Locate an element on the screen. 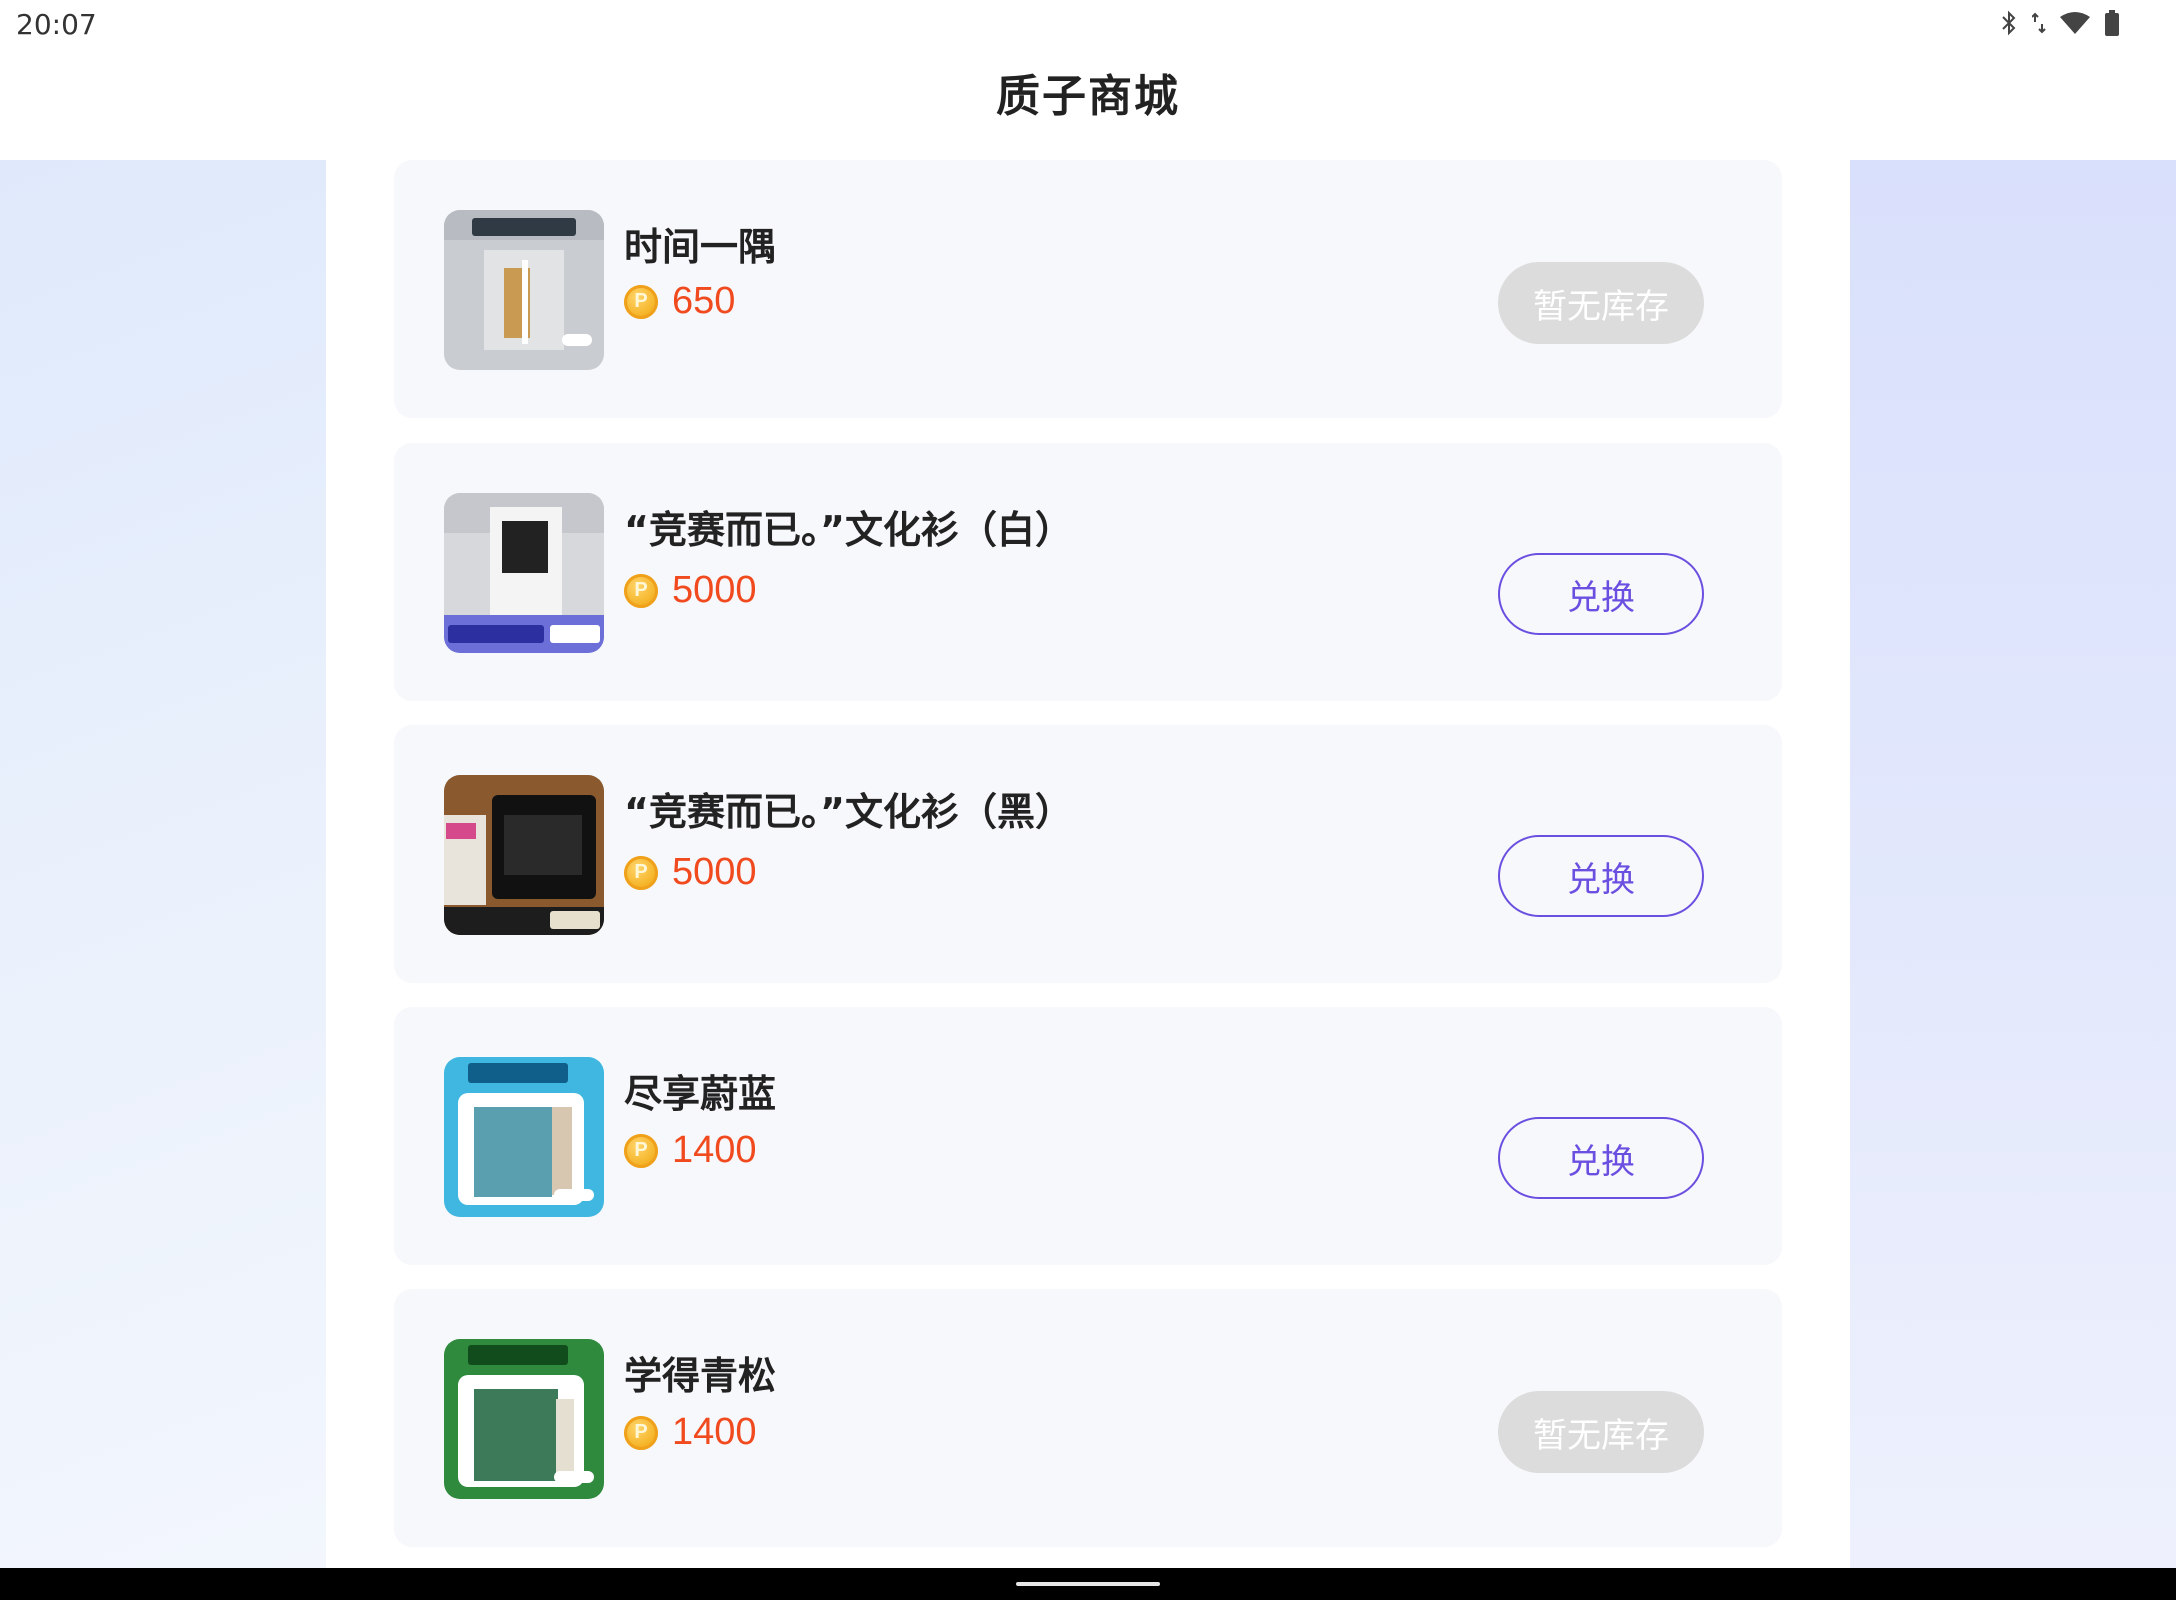 The image size is (2176, 1600). product-card: “竞赛而已。”文化衫（黑） P 5000 兑换 is located at coordinates (1088, 854).